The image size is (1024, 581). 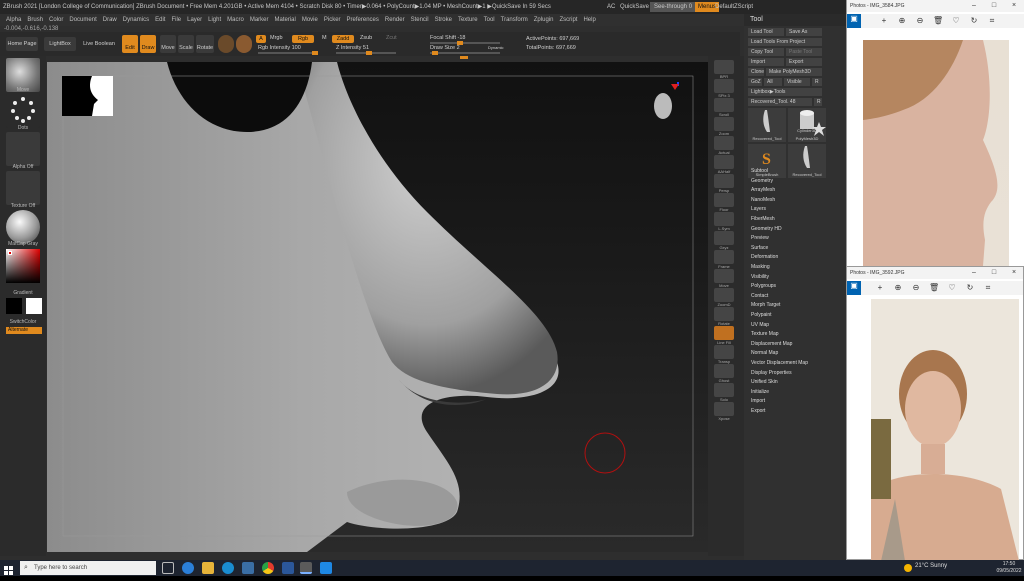 What do you see at coordinates (391, 38) in the screenshot?
I see `zcut-button: Zcut` at bounding box center [391, 38].